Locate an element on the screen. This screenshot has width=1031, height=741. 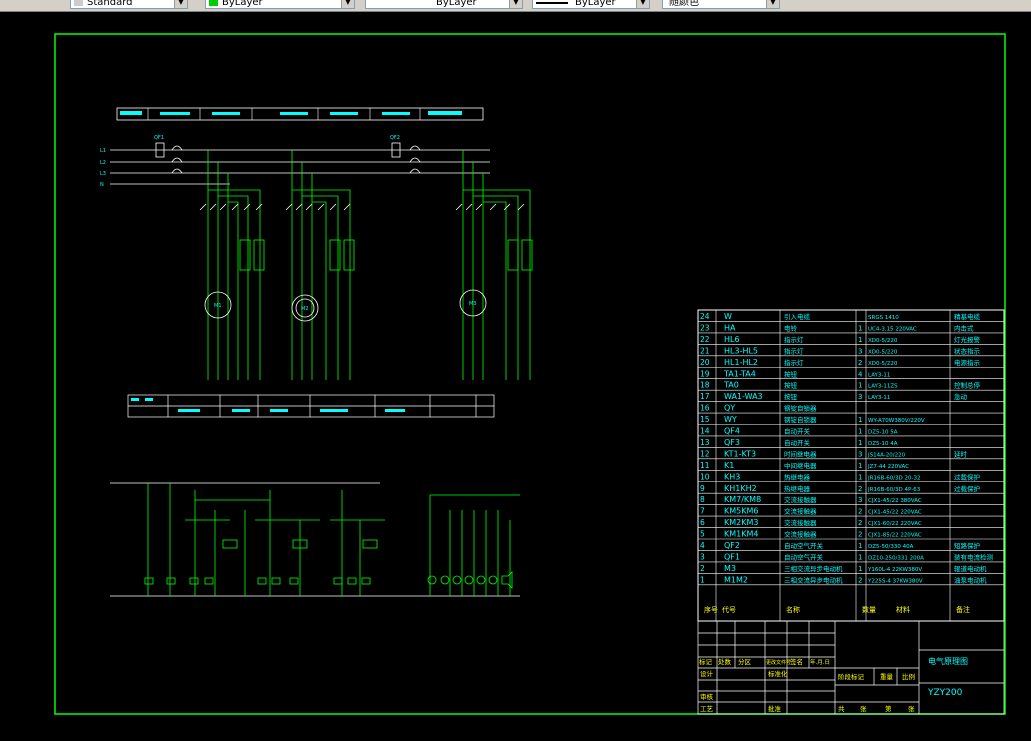
bom-cell-code: QF4 is located at coordinates (732, 431).